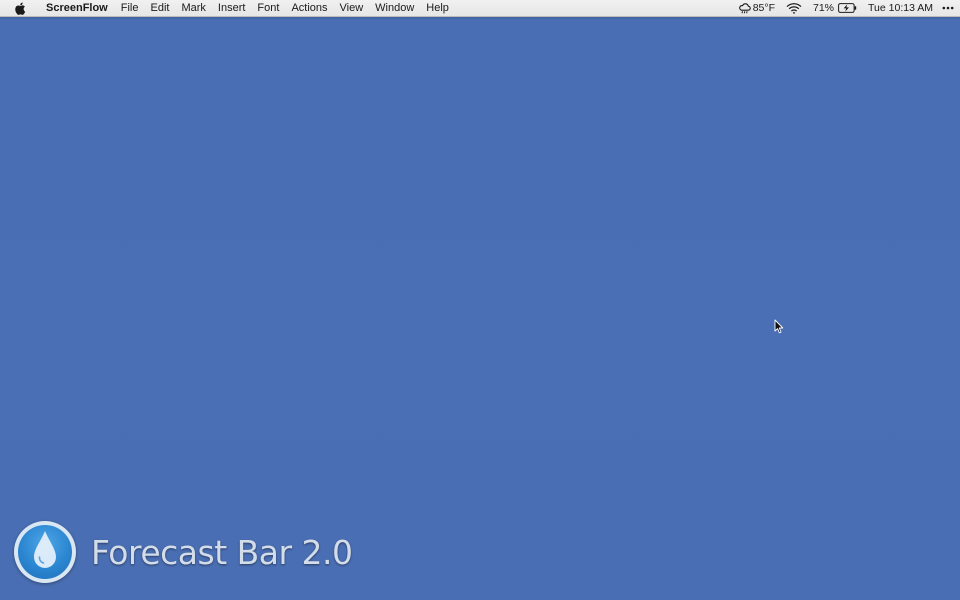  I want to click on menu-view: View, so click(352, 8).